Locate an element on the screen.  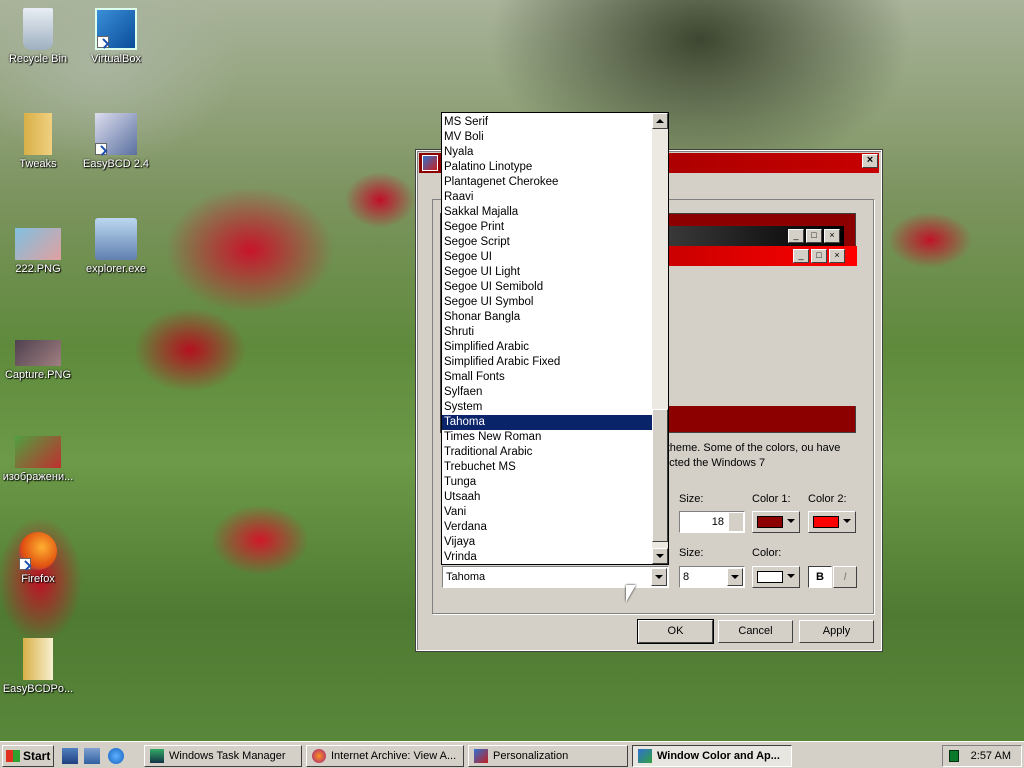
scroll-down-icon is located at coordinates (660, 556).